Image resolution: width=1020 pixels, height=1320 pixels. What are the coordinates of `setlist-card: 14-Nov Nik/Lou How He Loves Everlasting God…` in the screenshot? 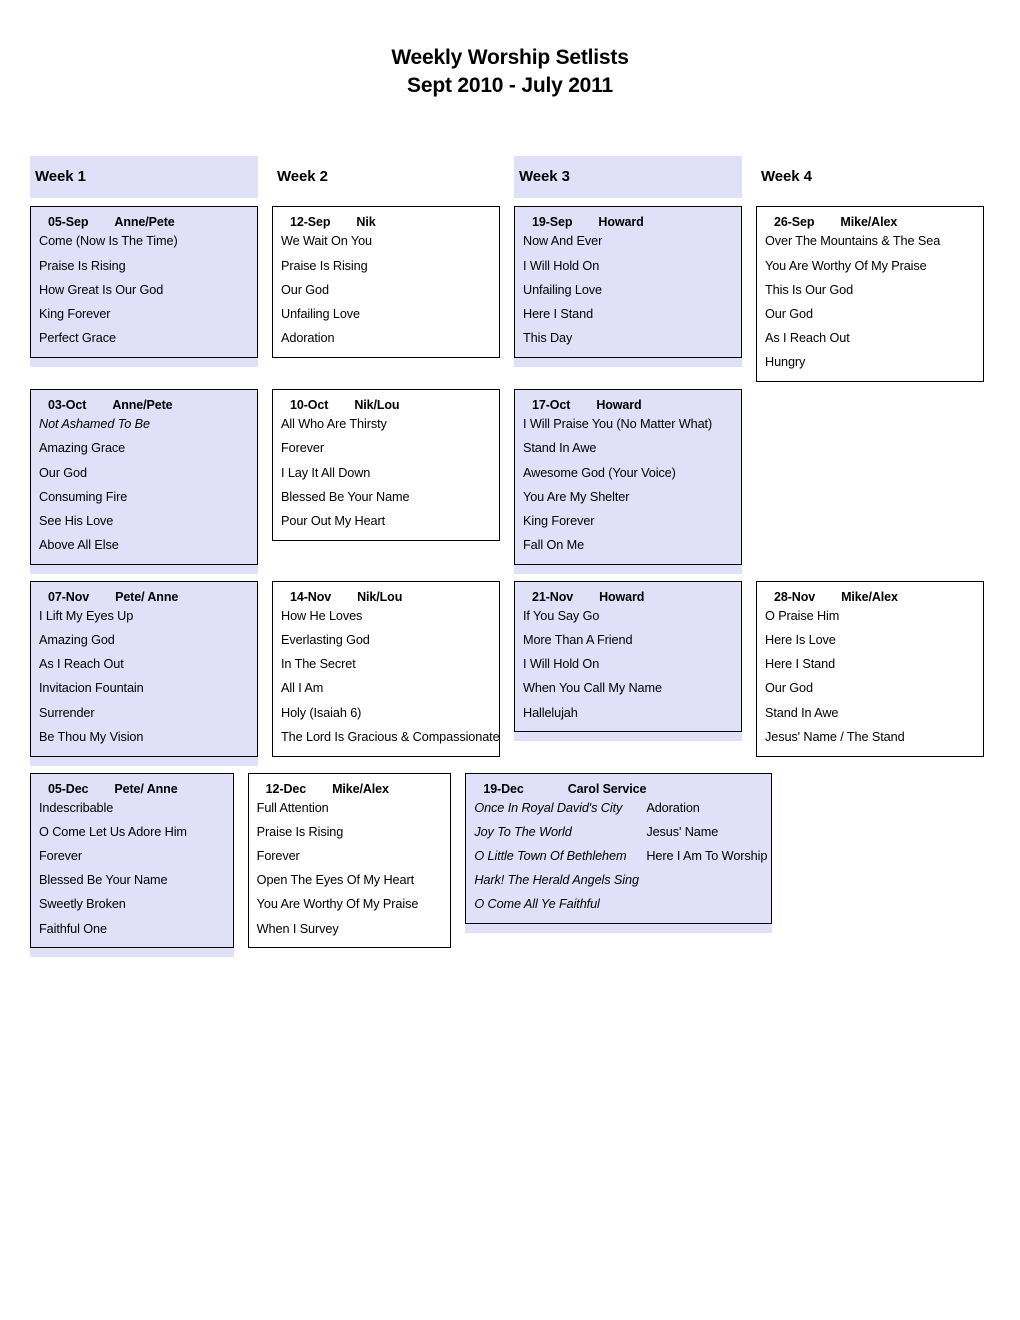 It's located at (386, 668).